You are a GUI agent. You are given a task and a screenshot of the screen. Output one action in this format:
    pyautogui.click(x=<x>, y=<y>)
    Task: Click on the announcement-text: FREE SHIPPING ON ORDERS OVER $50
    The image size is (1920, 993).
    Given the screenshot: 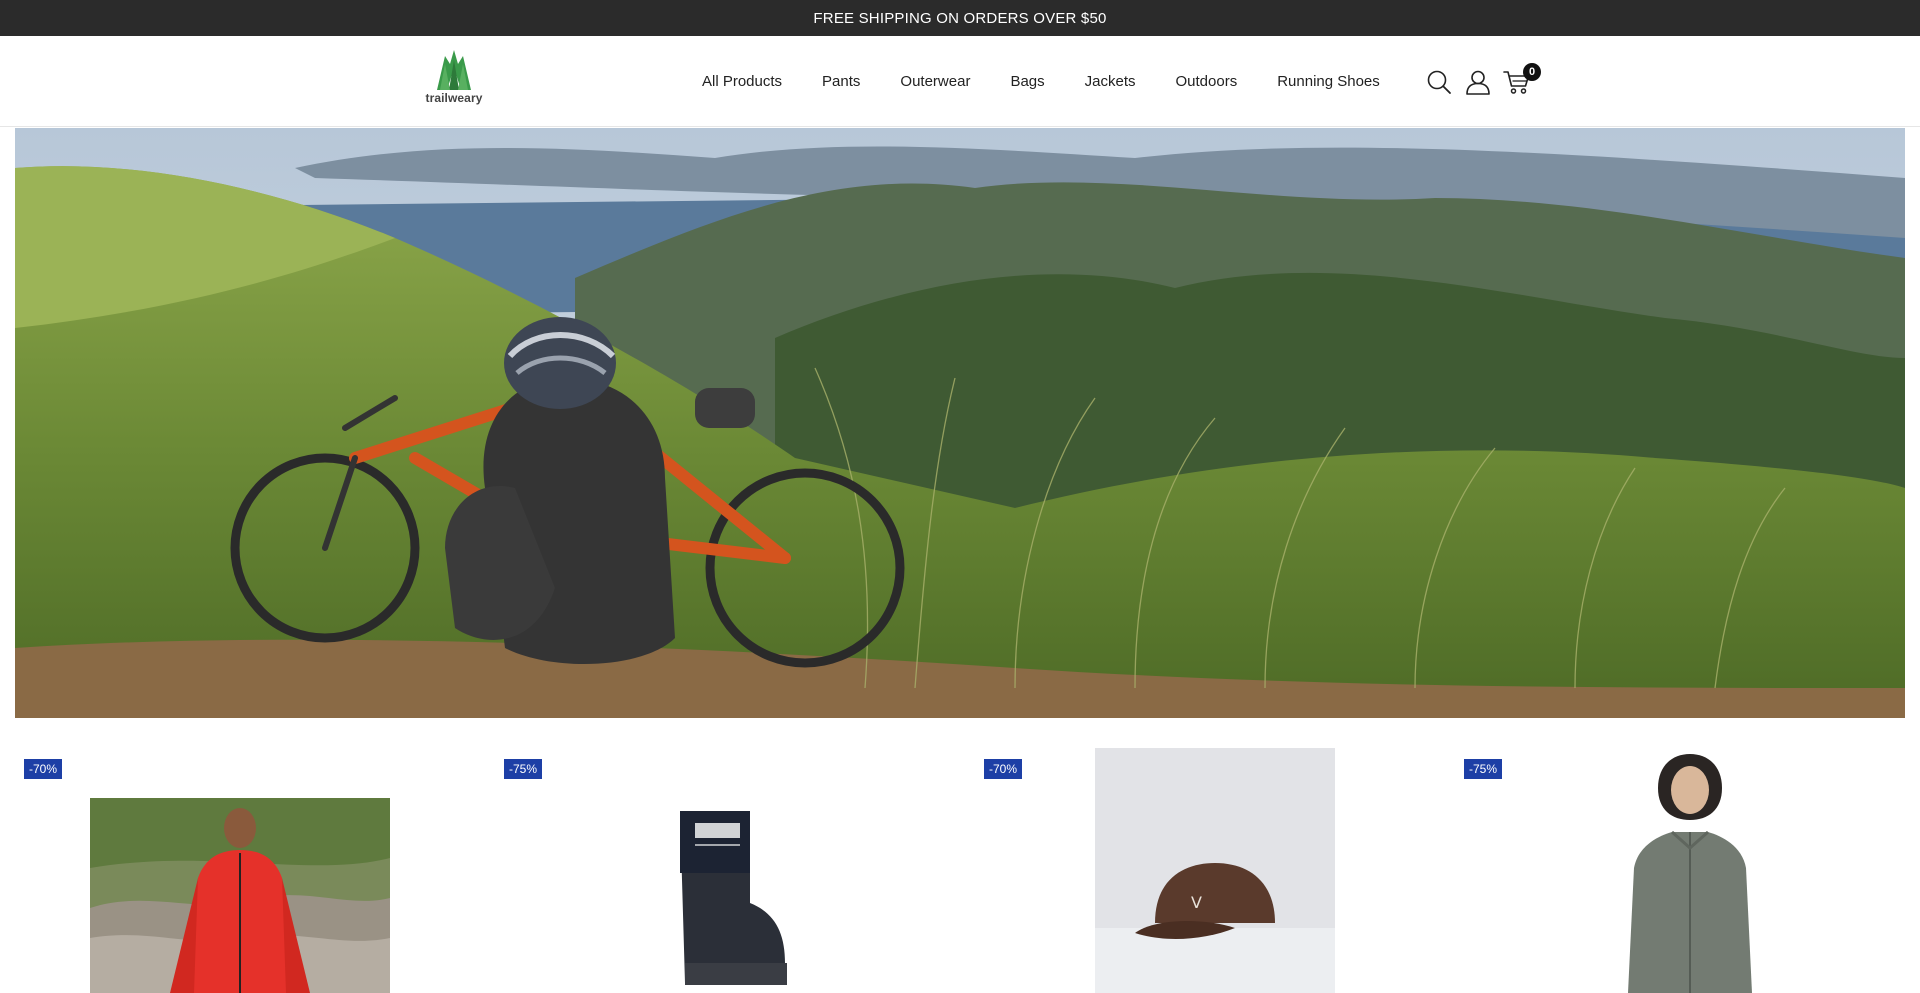 What is the action you would take?
    pyautogui.click(x=960, y=18)
    